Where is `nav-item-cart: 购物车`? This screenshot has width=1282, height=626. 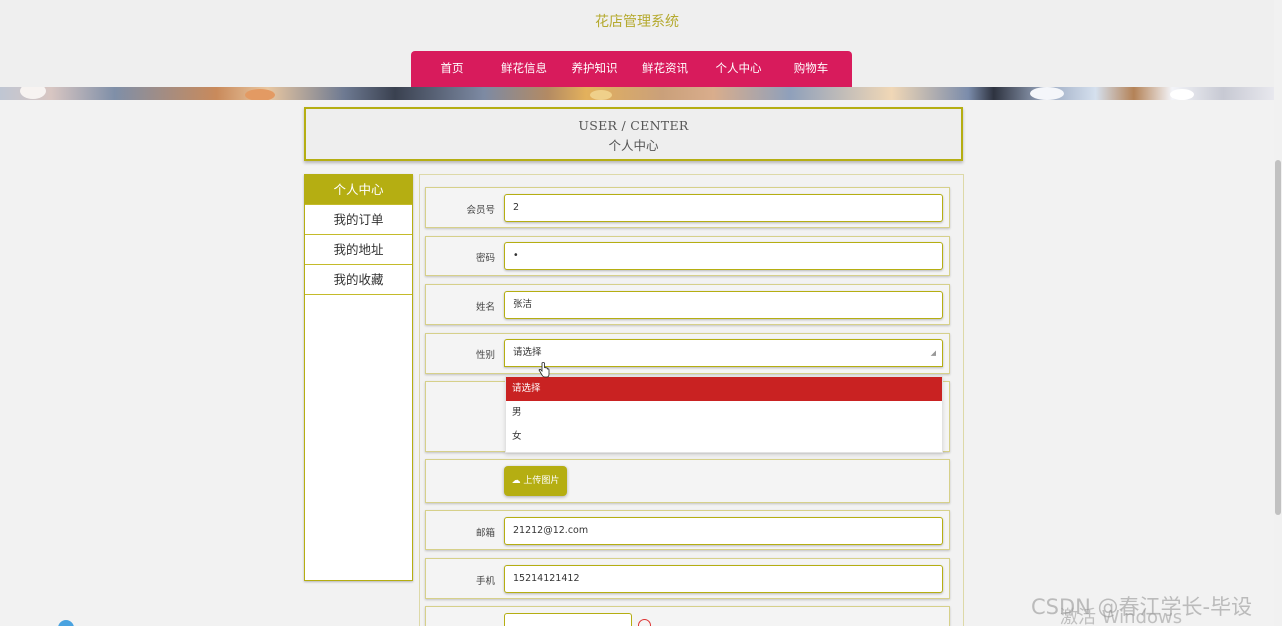 nav-item-cart: 购物车 is located at coordinates (811, 69).